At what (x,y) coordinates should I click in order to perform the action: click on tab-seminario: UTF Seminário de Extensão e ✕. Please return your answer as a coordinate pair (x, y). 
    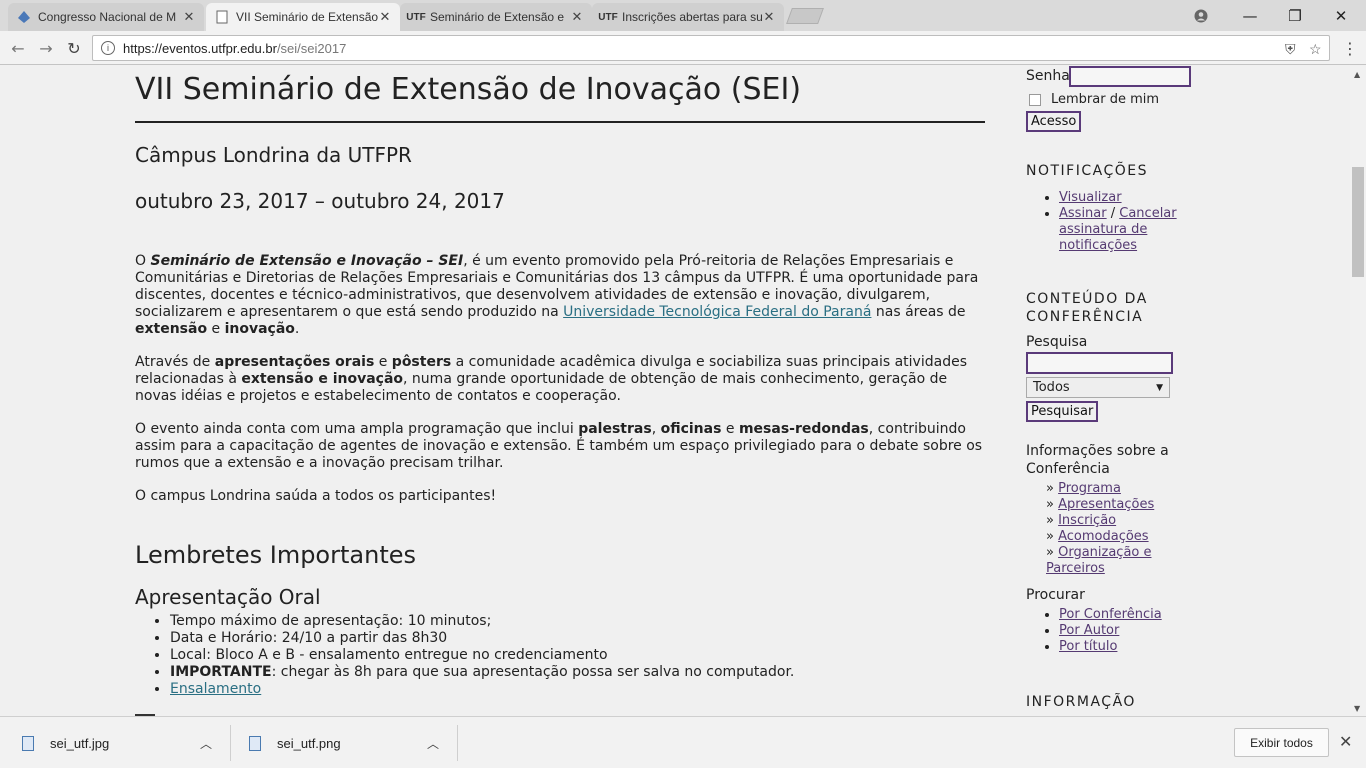
    Looking at the image, I should click on (496, 17).